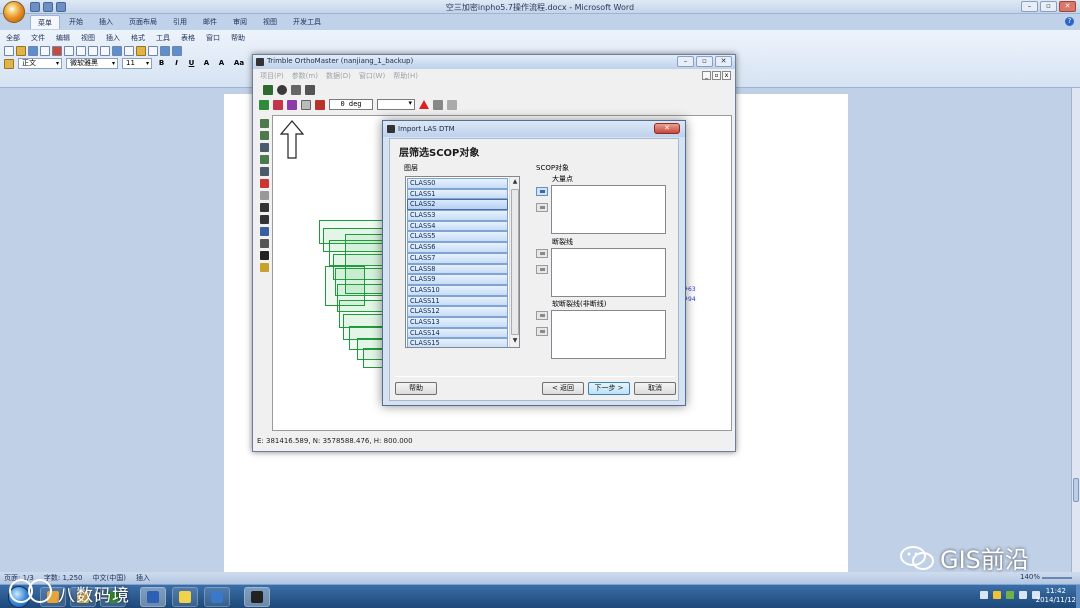 The image size is (1080, 608). Describe the element at coordinates (13, 38) in the screenshot. I see `menu-all: 全部` at that location.